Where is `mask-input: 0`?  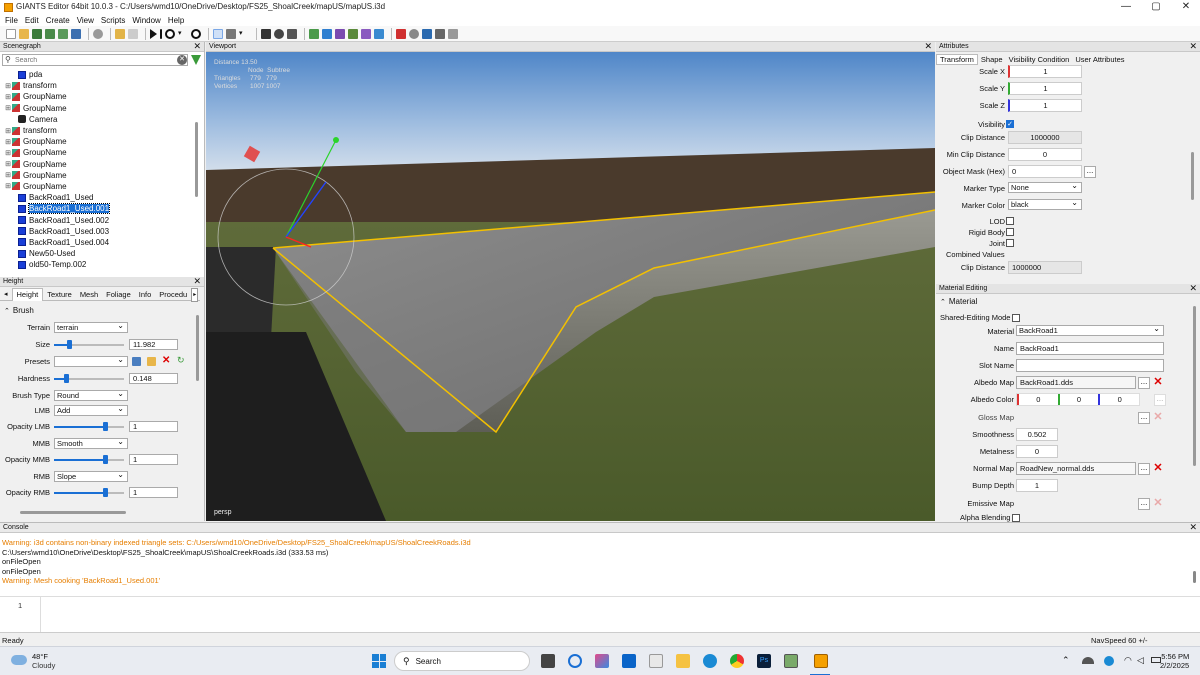 mask-input: 0 is located at coordinates (1045, 171).